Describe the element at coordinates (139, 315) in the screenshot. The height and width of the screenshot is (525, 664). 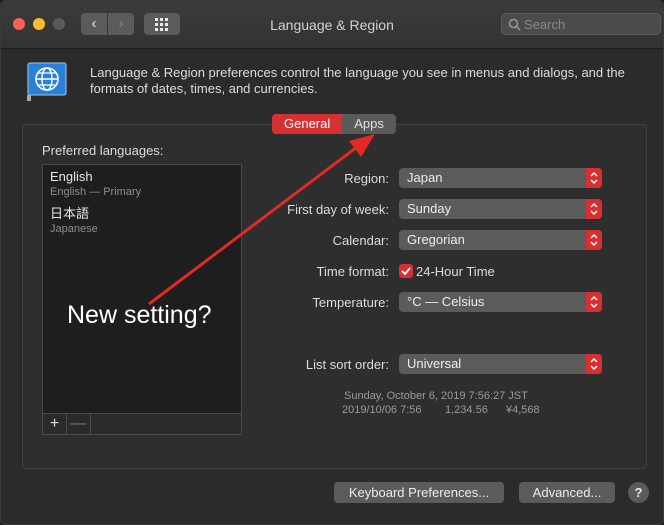
I see `annotation-text: New setting?` at that location.